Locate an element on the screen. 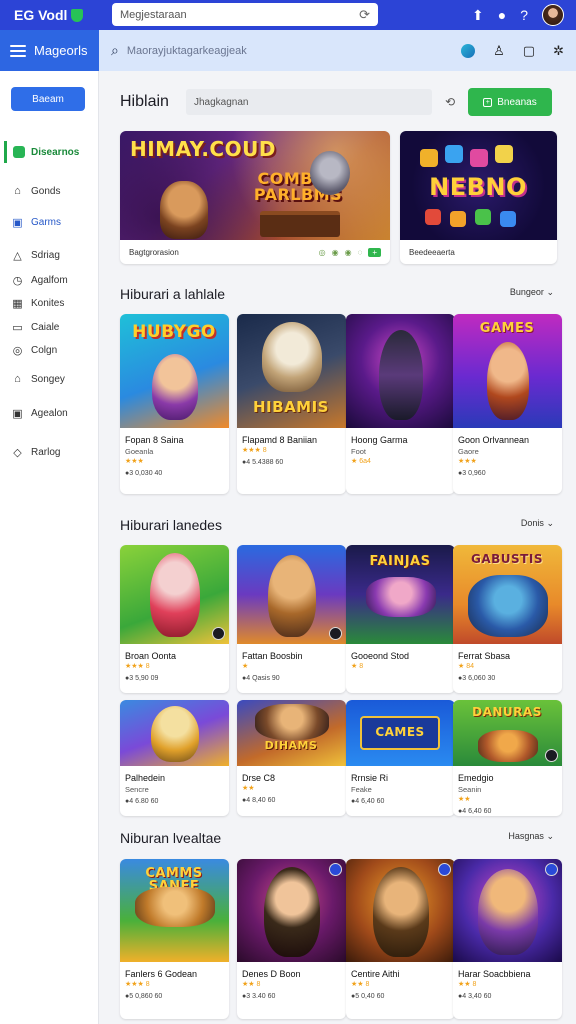 This screenshot has width=576, height=1024. tag-icon: ◇ is located at coordinates (17, 453).